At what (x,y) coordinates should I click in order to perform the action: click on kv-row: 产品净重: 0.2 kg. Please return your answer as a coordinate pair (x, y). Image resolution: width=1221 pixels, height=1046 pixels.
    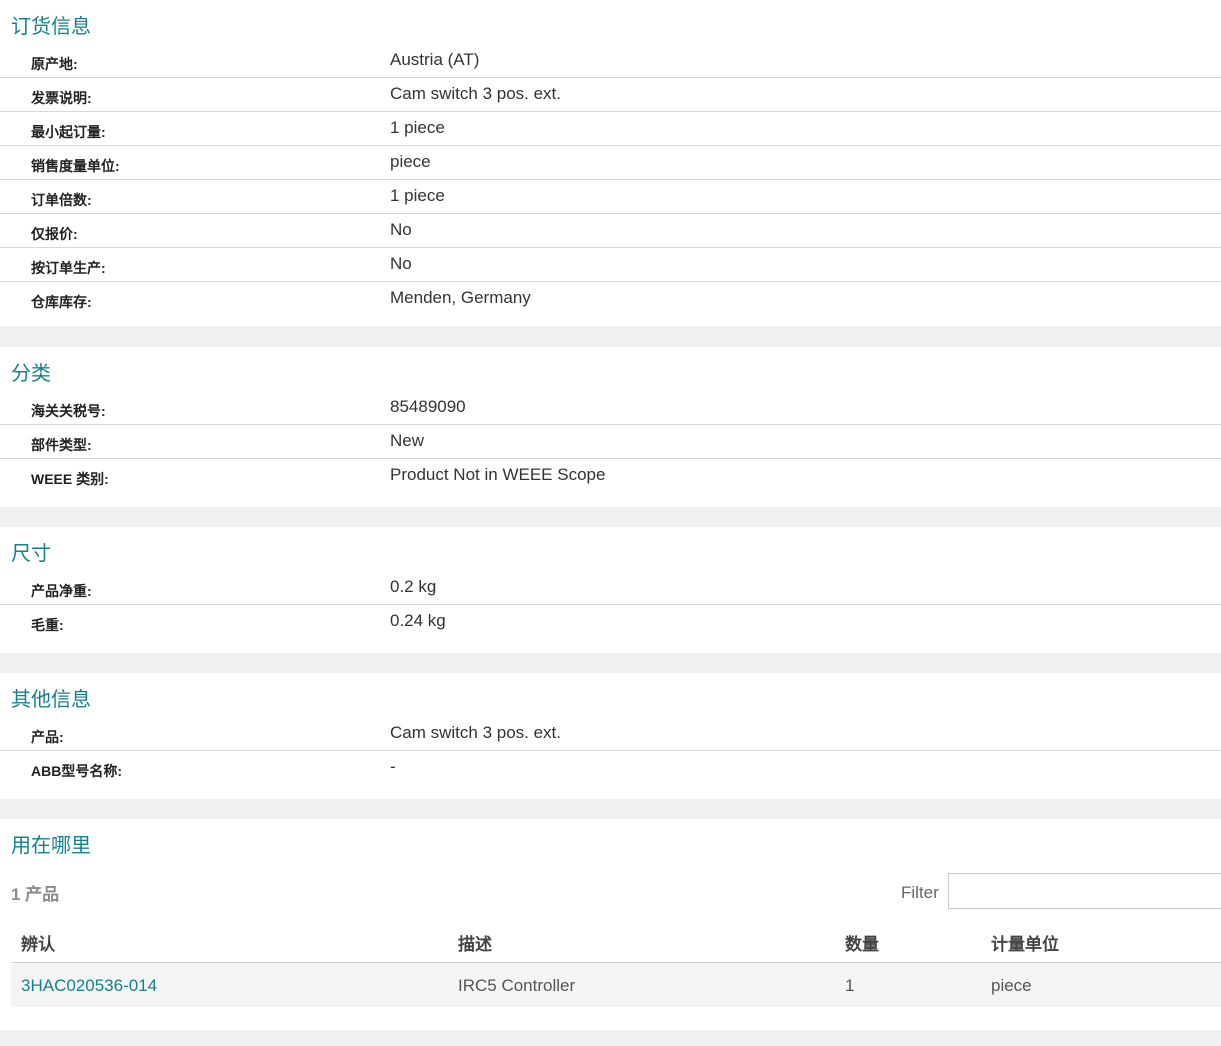
    Looking at the image, I should click on (610, 588).